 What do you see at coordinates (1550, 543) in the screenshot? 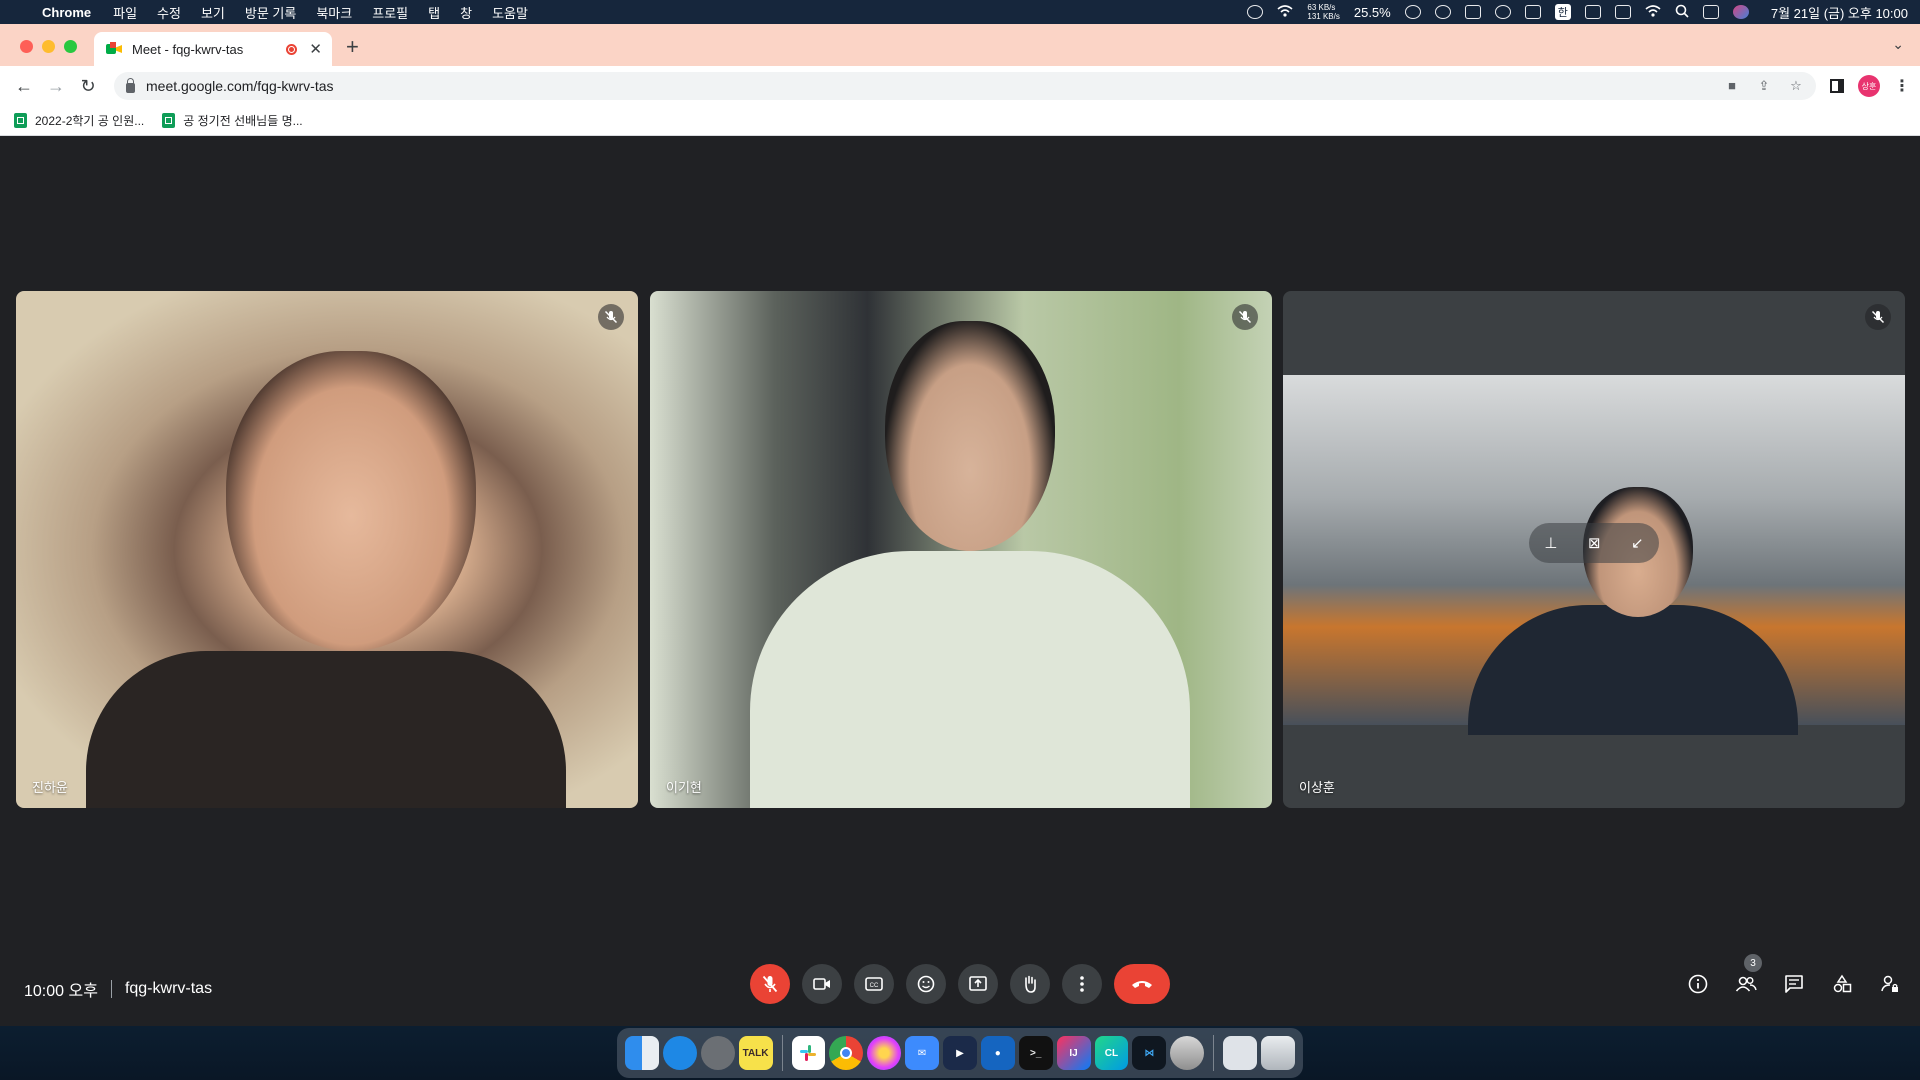
I see `pin-icon: ⊥` at bounding box center [1550, 543].